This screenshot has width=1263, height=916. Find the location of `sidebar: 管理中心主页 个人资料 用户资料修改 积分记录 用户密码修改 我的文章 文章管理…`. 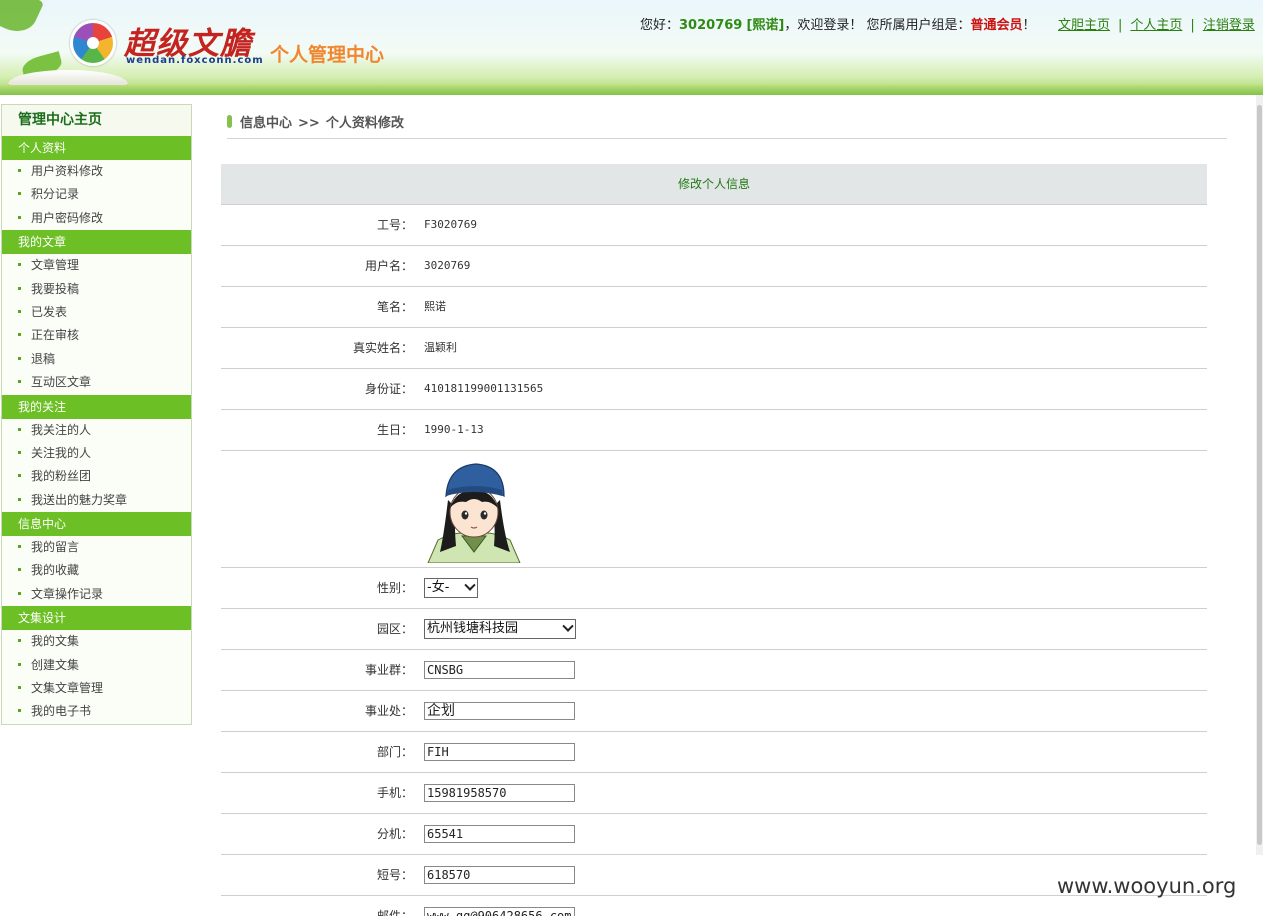

sidebar: 管理中心主页 个人资料 用户资料修改 积分记录 用户密码修改 我的文章 文章管理… is located at coordinates (96, 414).